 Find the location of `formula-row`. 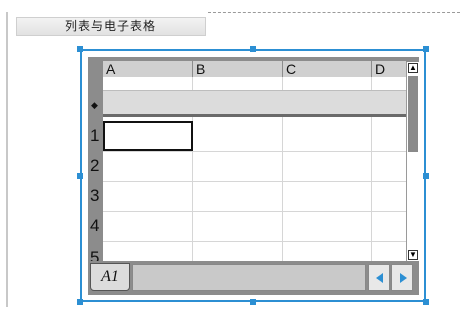

formula-row is located at coordinates (254, 103).